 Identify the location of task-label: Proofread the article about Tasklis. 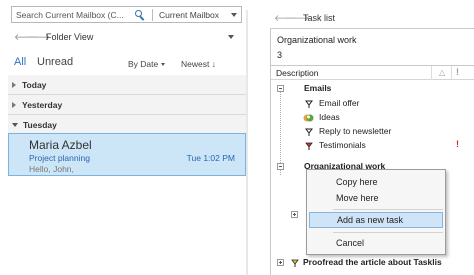
(372, 262).